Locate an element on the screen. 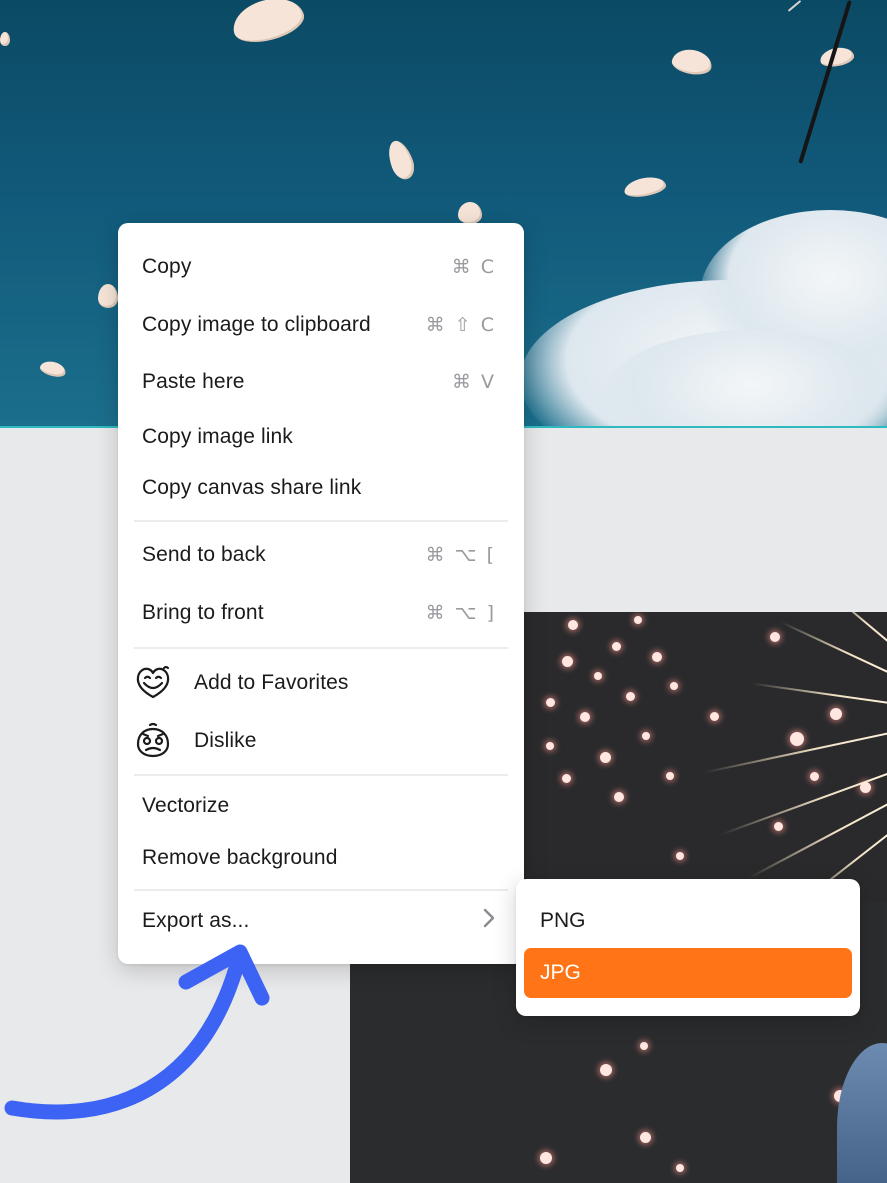  shortcut-hint: ⌘ C is located at coordinates (473, 267).